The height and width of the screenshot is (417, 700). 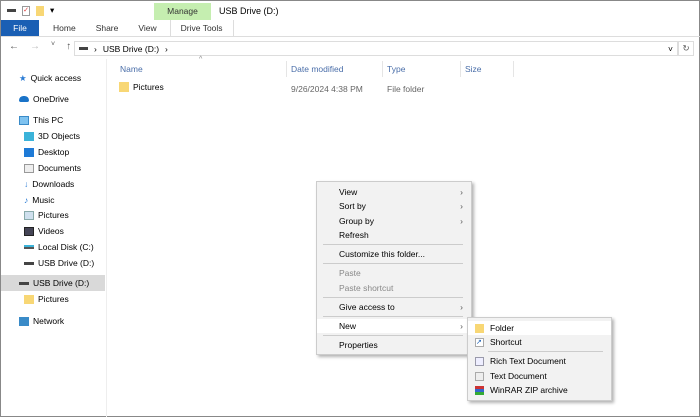 I want to click on download-icon: ↓, so click(x=26, y=184).